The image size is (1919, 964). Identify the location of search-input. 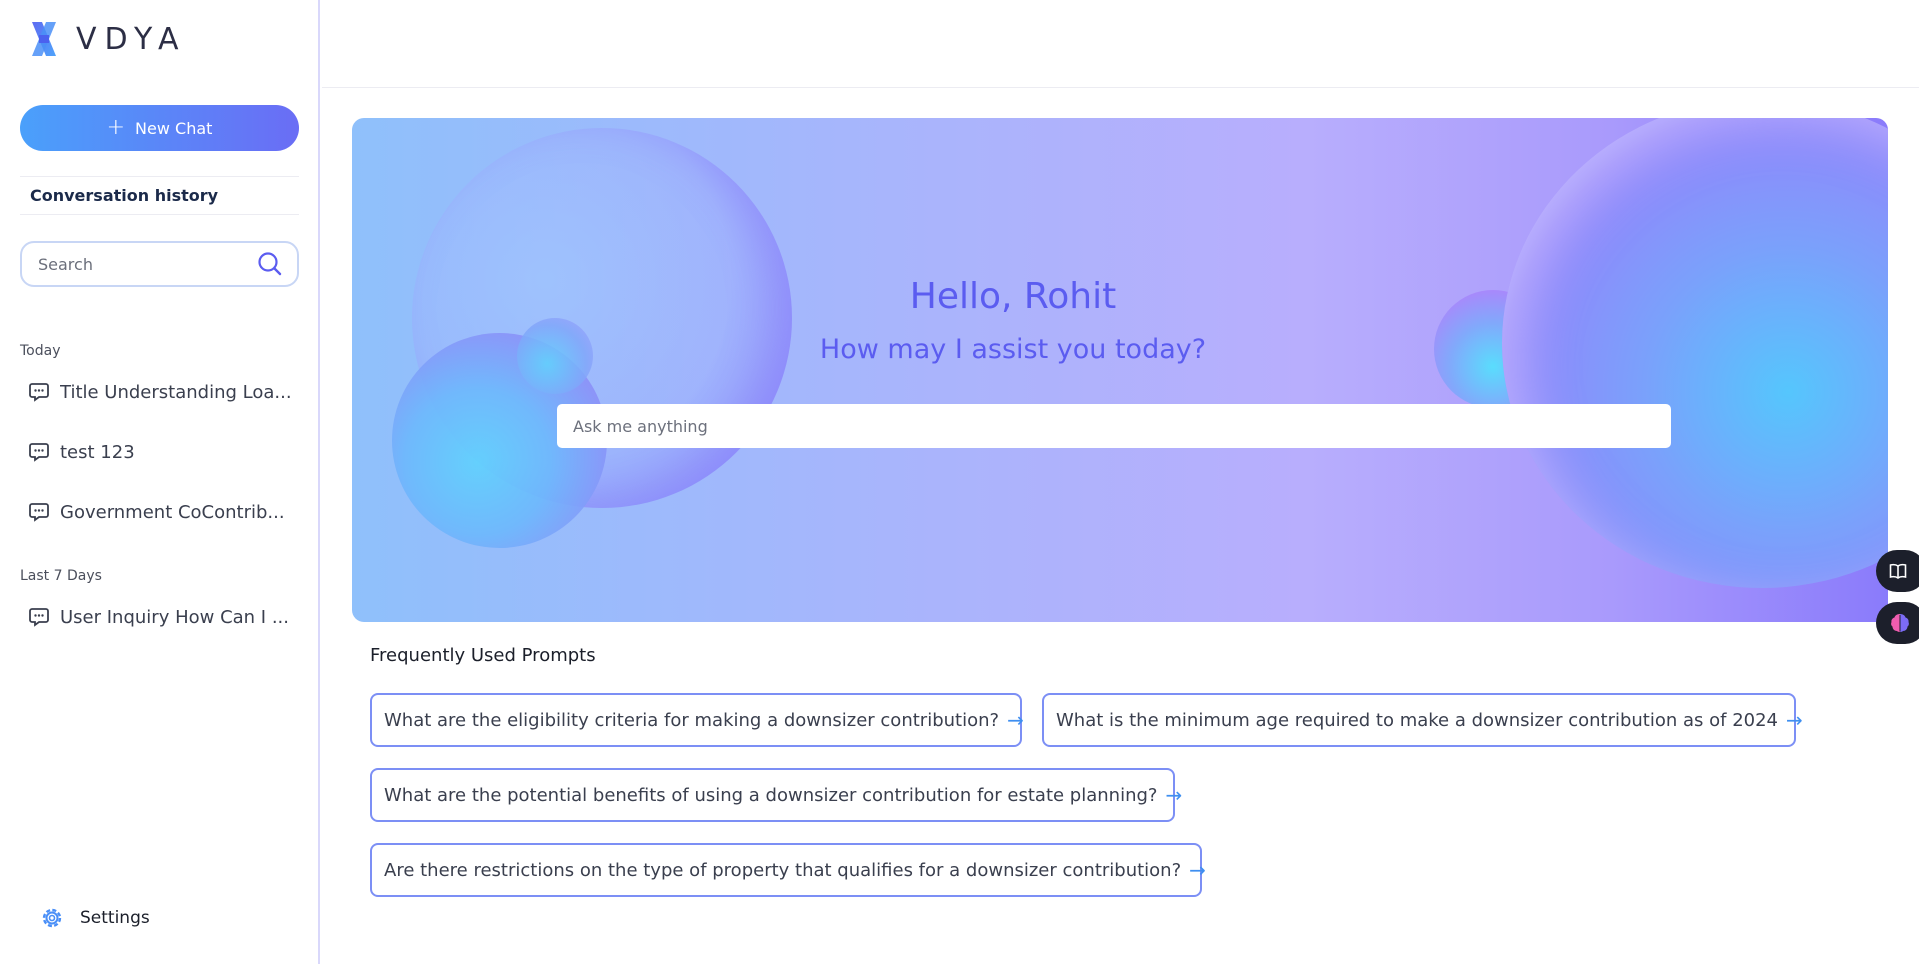
(147, 264).